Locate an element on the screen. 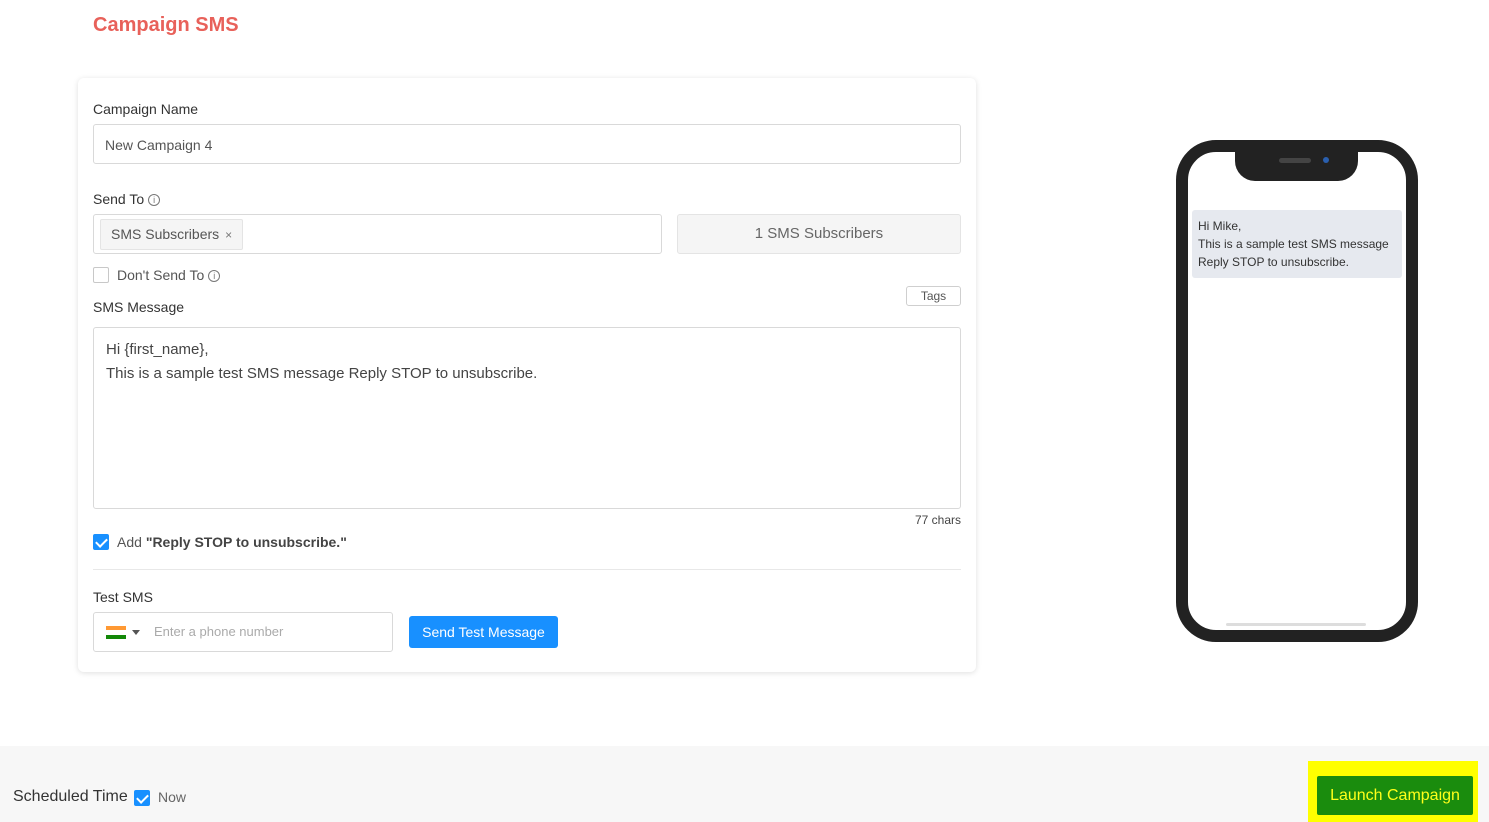 Image resolution: width=1489 pixels, height=822 pixels. india-flag-icon is located at coordinates (116, 632).